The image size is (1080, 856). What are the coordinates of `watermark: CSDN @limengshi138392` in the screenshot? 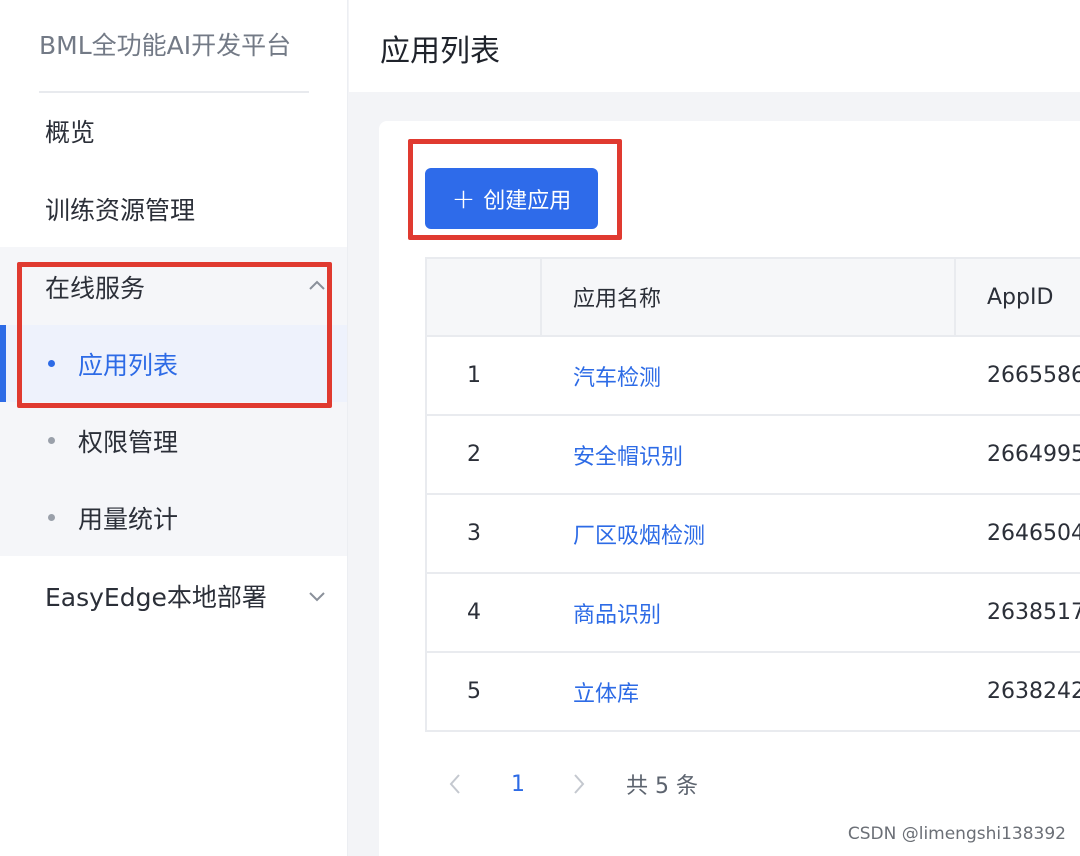 It's located at (956, 834).